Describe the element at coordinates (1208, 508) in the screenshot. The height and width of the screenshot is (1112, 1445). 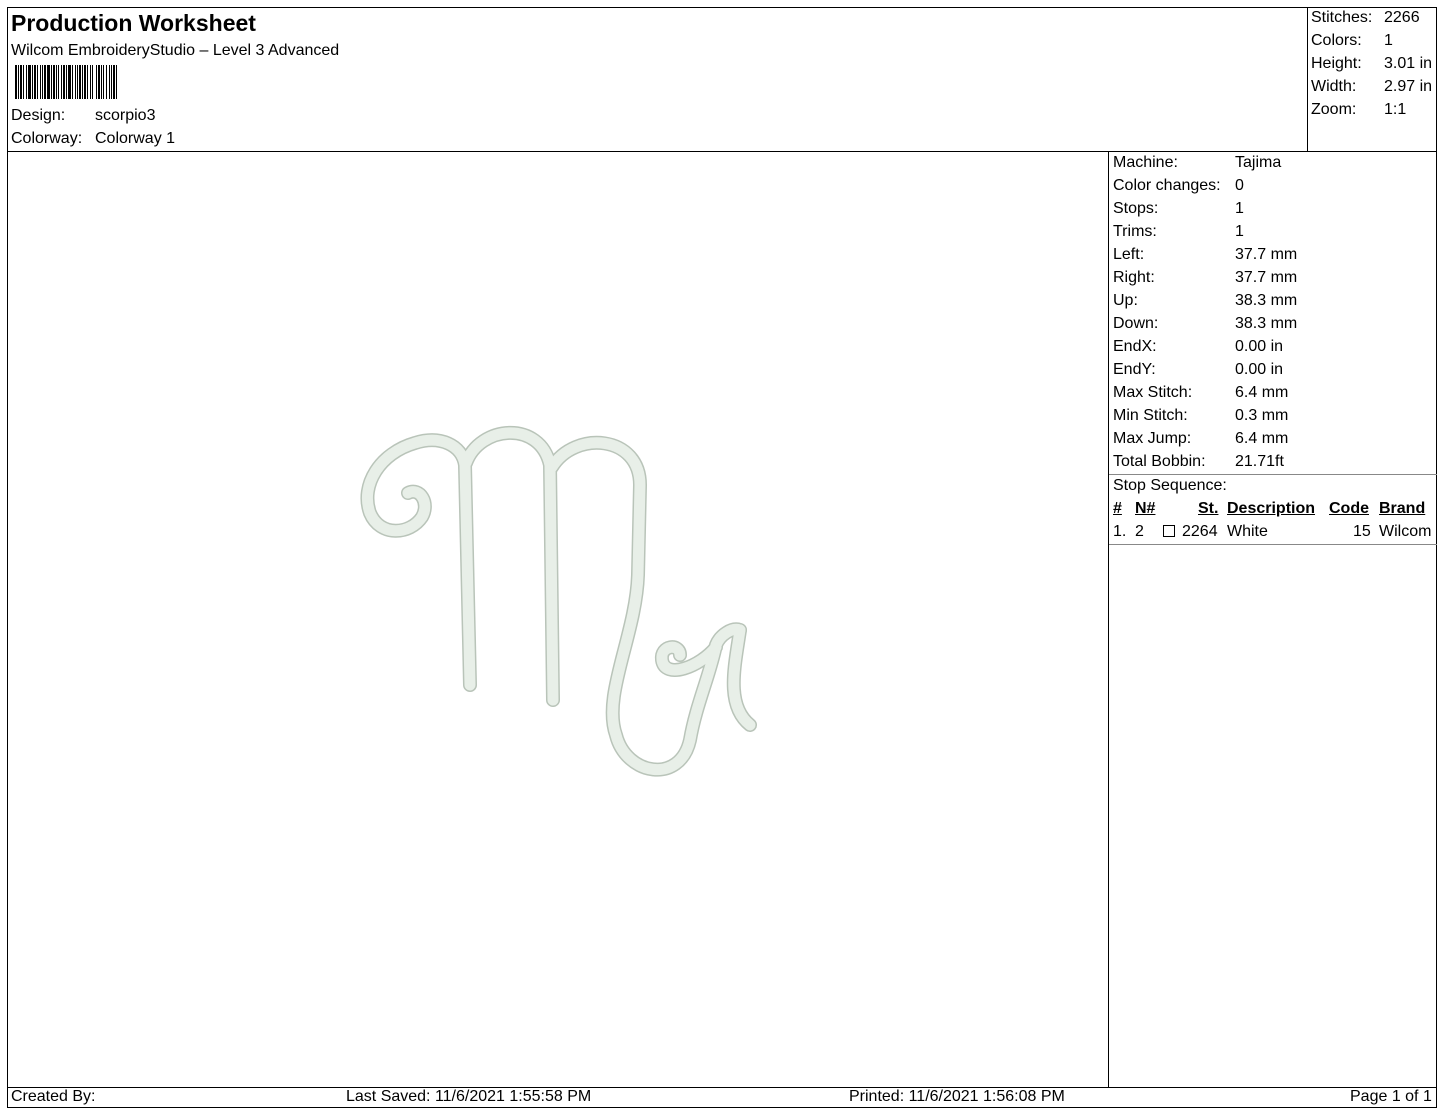
I see `col-header-stitches: St.` at that location.